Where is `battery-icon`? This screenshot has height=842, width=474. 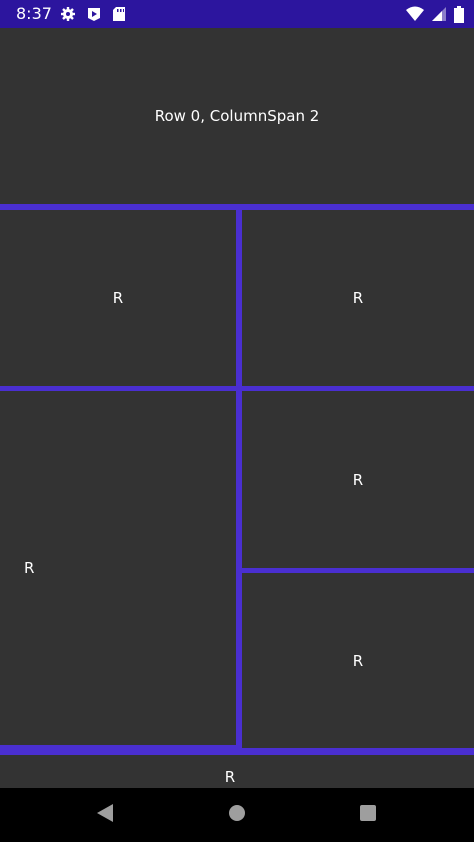 battery-icon is located at coordinates (459, 14).